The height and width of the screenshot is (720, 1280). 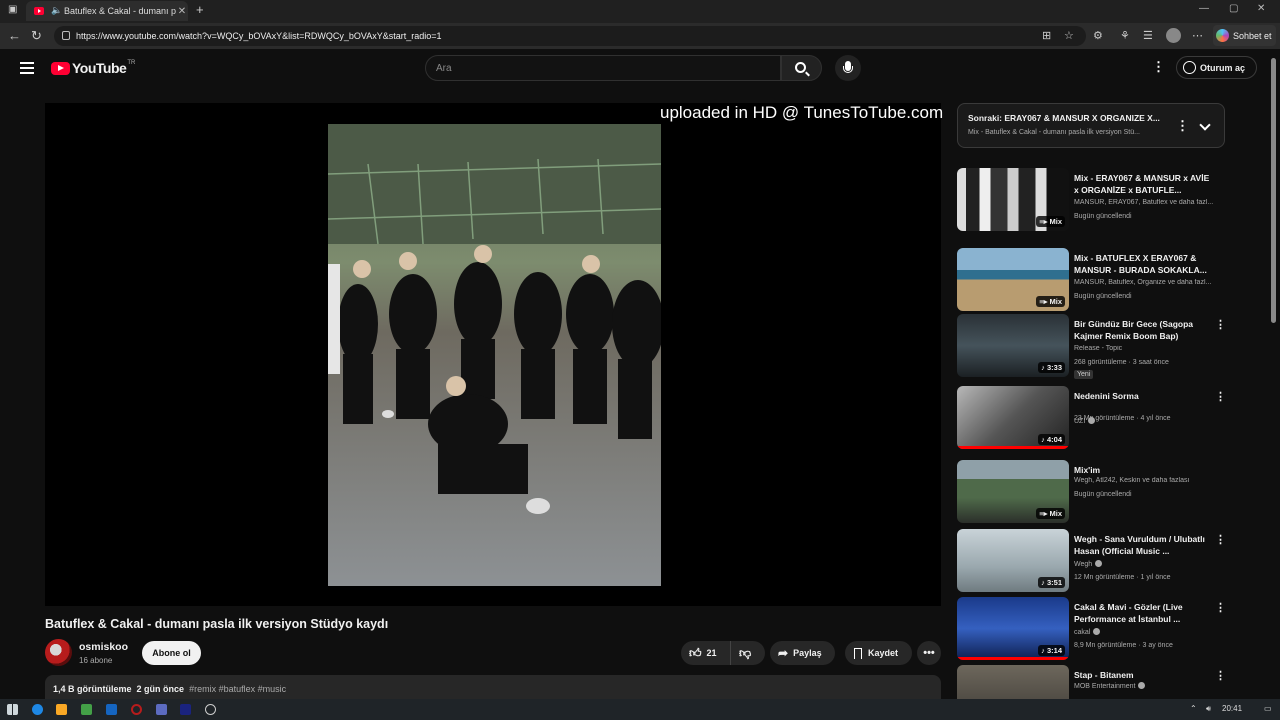 I want to click on video-thumbnail: ♪ 3:51, so click(x=1013, y=560).